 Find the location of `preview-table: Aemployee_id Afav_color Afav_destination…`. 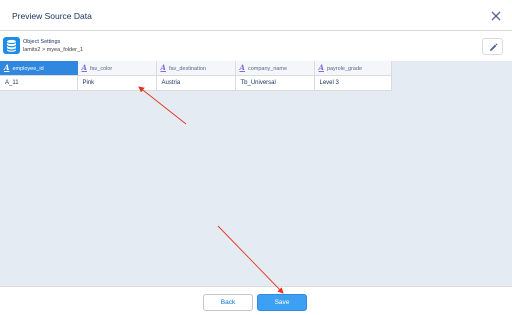

preview-table: Aemployee_id Afav_color Afav_destination… is located at coordinates (196, 76).